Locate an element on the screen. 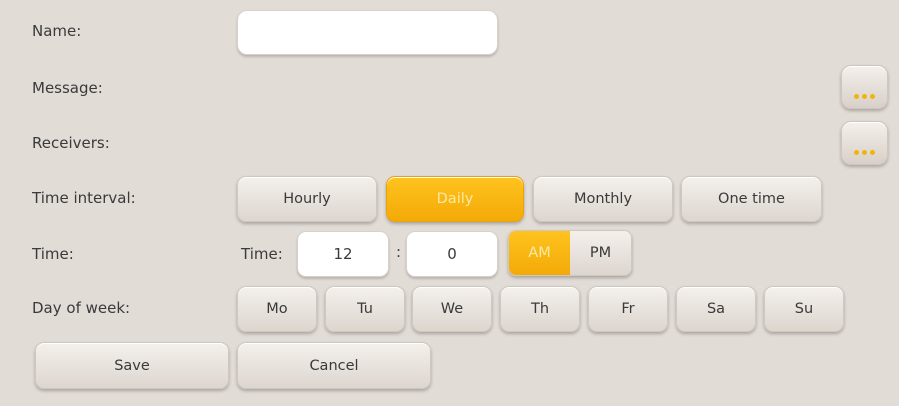  day-we-button: We is located at coordinates (452, 309).